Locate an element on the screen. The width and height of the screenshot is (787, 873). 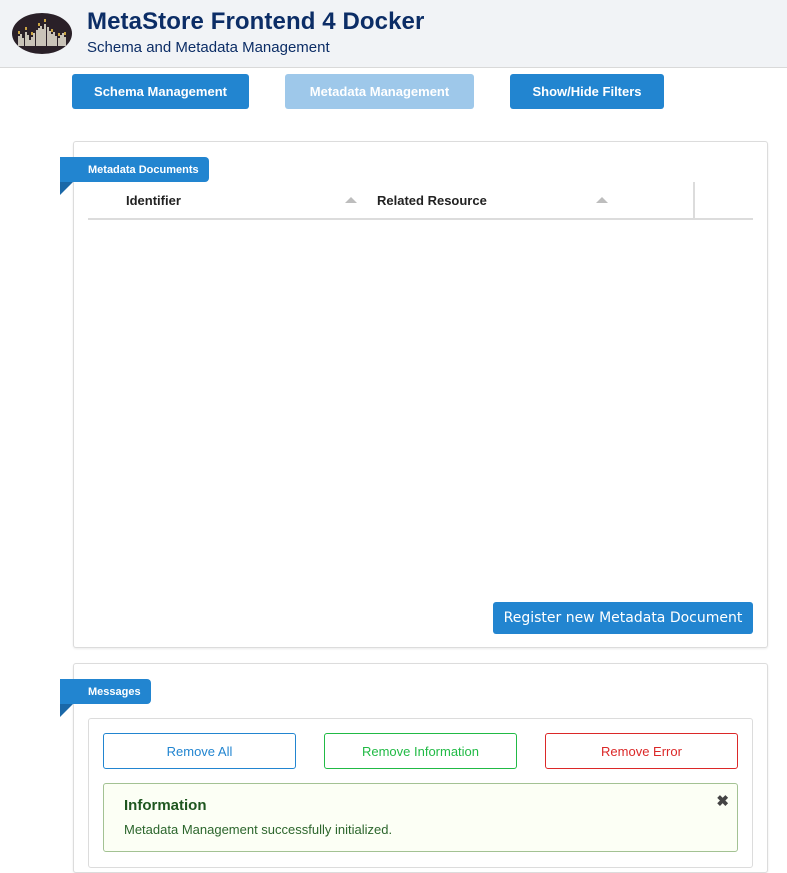
message-title: Information is located at coordinates (165, 805).